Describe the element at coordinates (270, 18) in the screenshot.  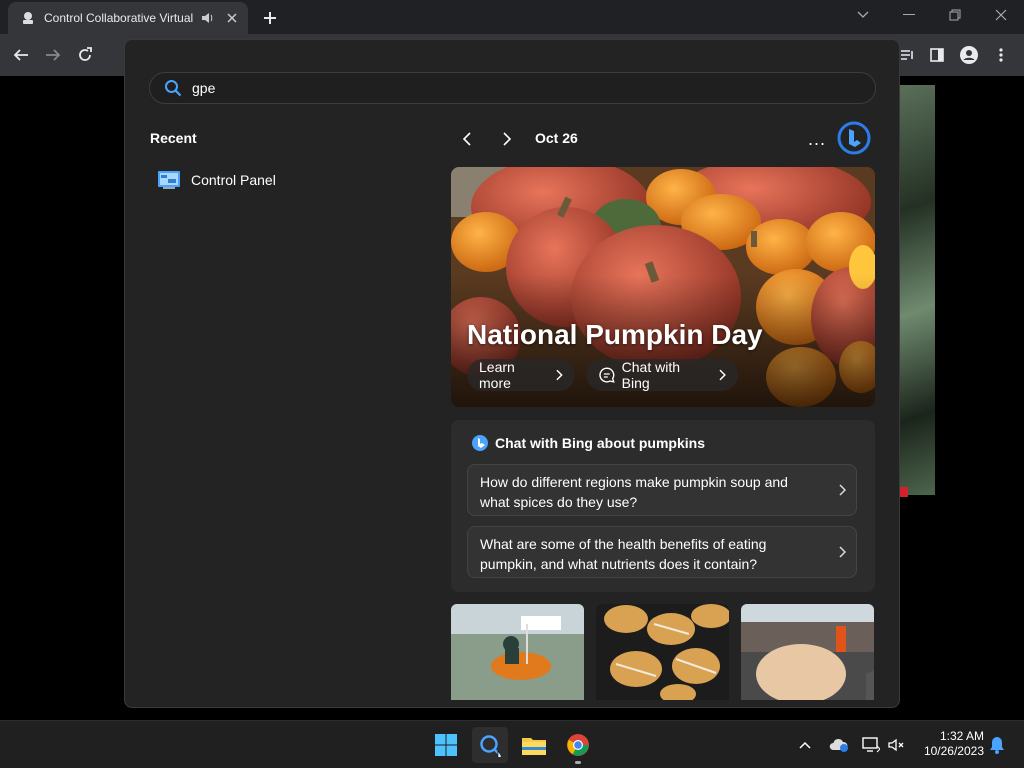
I see `new-tab-button` at that location.